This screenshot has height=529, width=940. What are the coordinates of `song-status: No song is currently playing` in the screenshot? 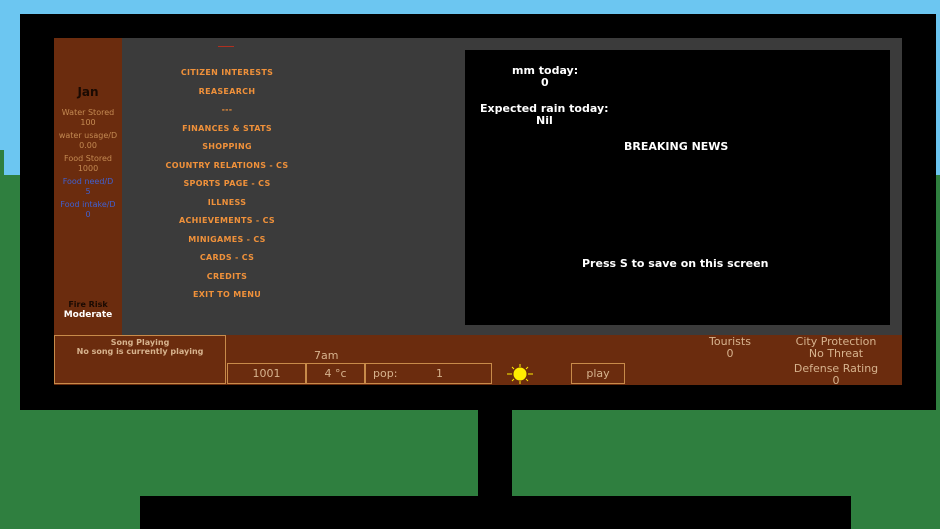 It's located at (140, 351).